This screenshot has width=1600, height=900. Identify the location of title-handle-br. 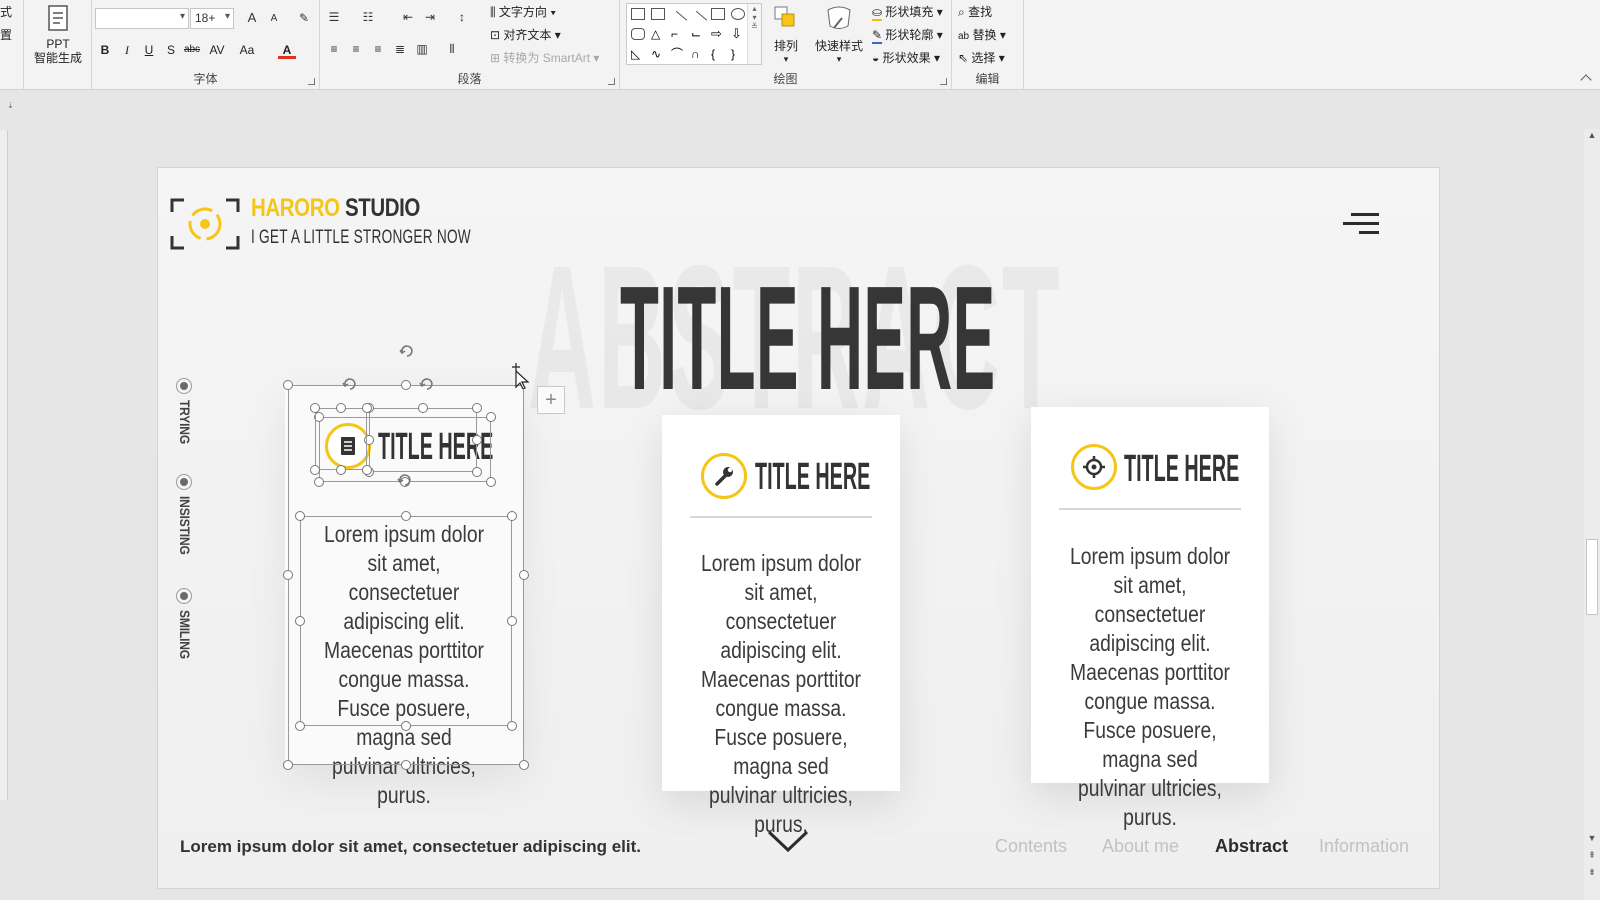
(477, 472).